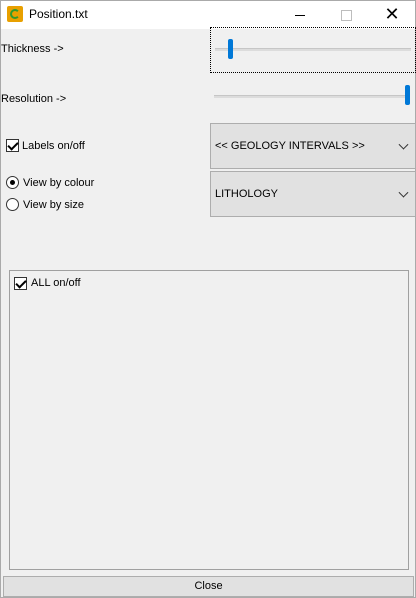 This screenshot has width=416, height=598. Describe the element at coordinates (34, 99) in the screenshot. I see `resolution-label: Resolution ->` at that location.